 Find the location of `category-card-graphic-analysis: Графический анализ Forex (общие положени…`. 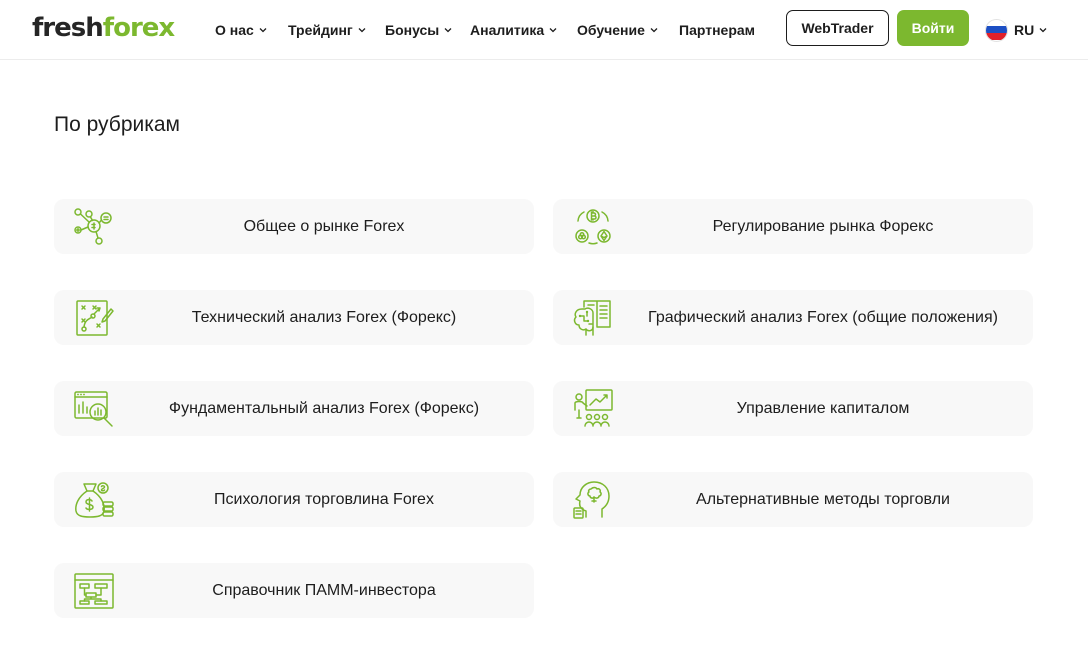

category-card-graphic-analysis: Графический анализ Forex (общие положени… is located at coordinates (793, 317).